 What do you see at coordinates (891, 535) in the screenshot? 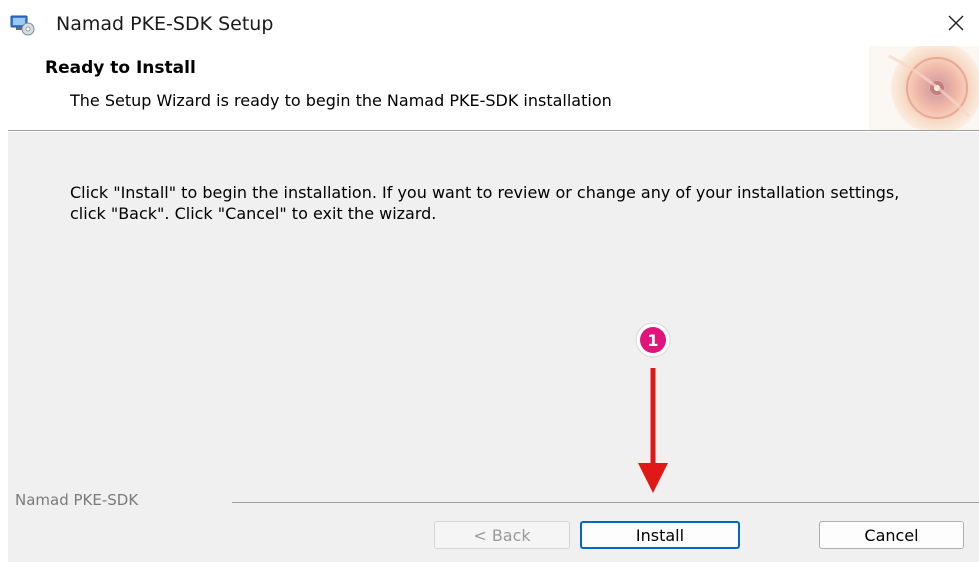
I see `cancel-button: Cancel` at bounding box center [891, 535].